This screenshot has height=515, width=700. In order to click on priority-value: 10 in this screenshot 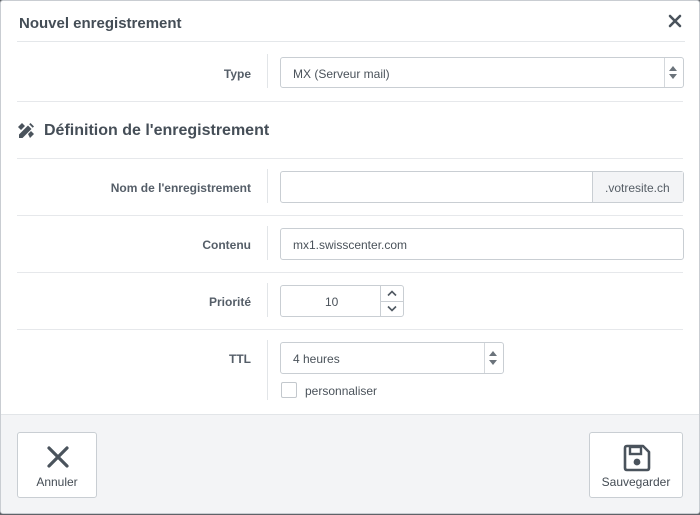, I will do `click(332, 302)`.